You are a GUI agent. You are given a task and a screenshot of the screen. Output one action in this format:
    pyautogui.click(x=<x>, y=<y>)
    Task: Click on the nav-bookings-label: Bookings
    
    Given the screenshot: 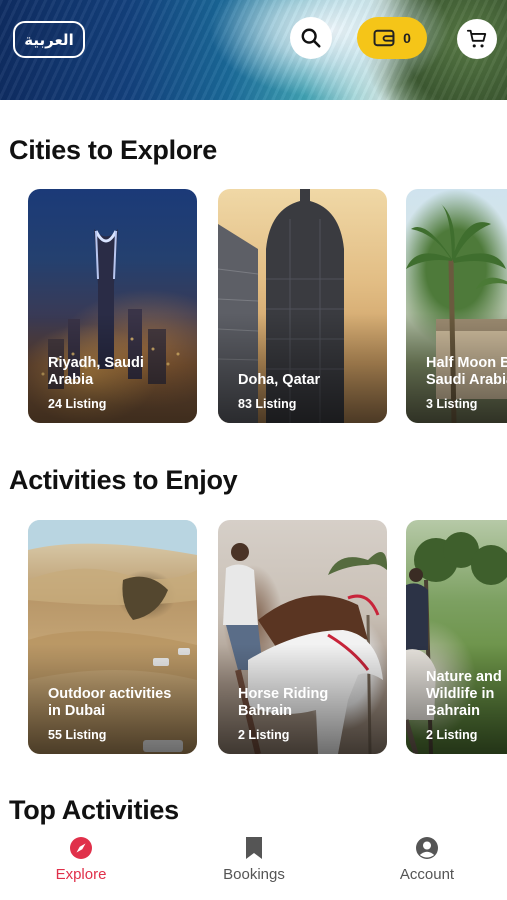 What is the action you would take?
    pyautogui.click(x=254, y=874)
    